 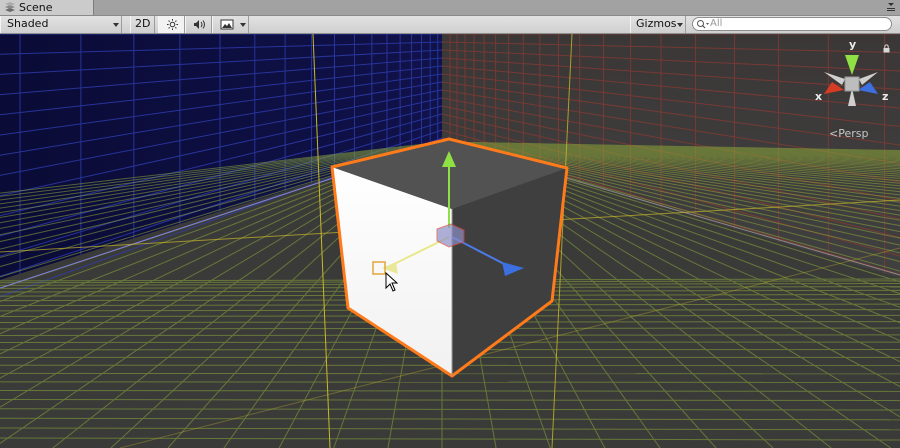 What do you see at coordinates (450, 25) in the screenshot?
I see `scene-toolbar: Shaded 2D Gizmos All` at bounding box center [450, 25].